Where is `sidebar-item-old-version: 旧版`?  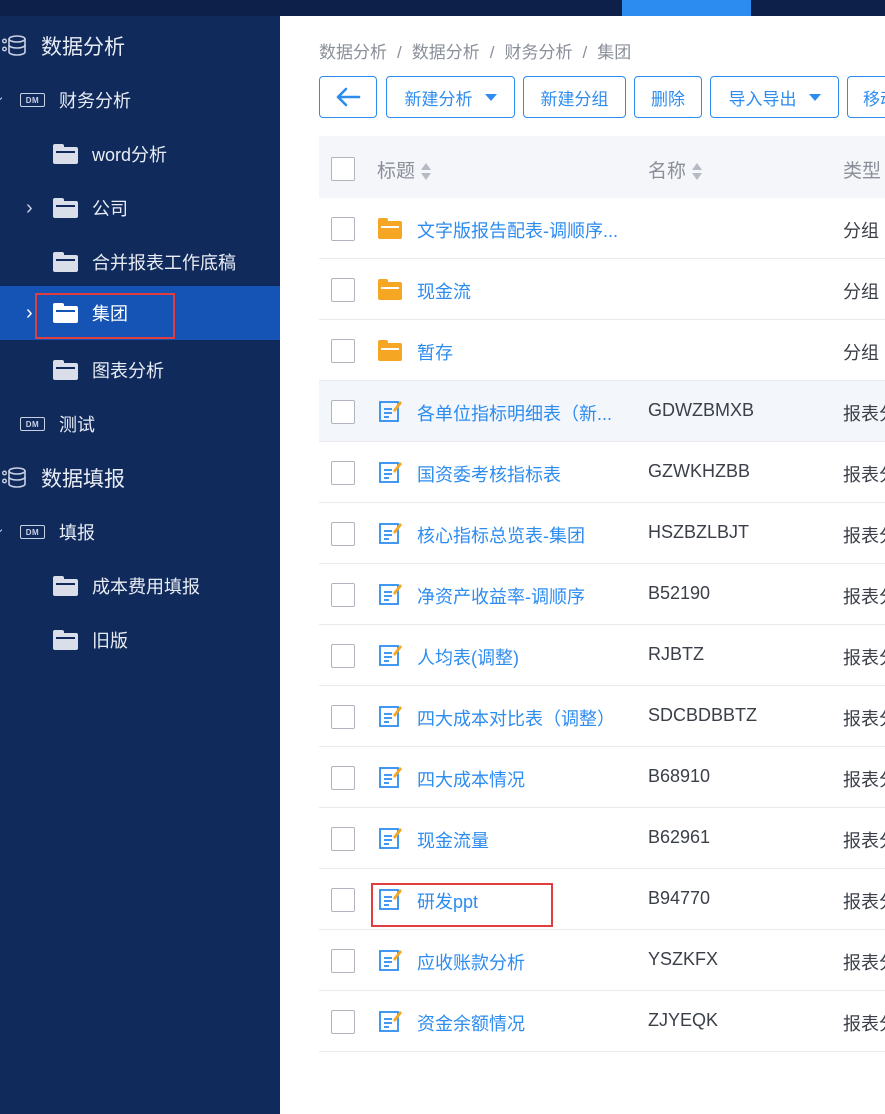
sidebar-item-old-version: 旧版 is located at coordinates (140, 640).